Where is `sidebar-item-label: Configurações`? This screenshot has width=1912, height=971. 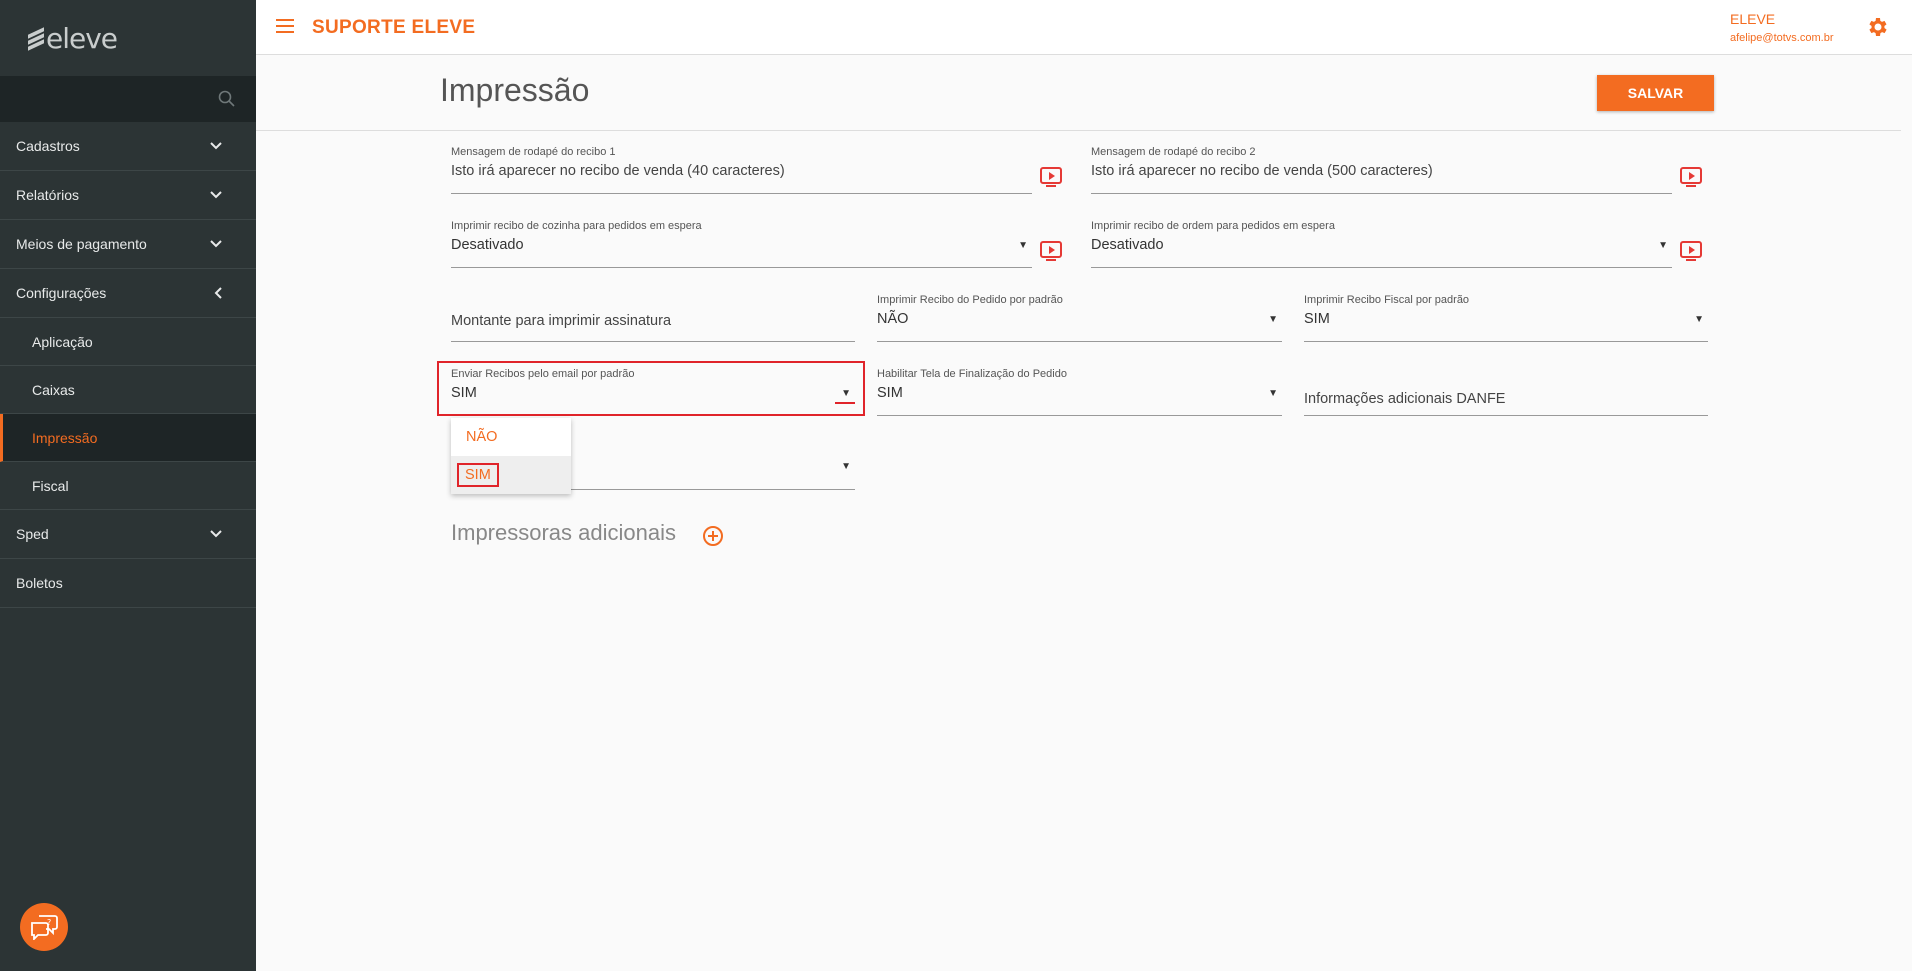
sidebar-item-label: Configurações is located at coordinates (61, 293).